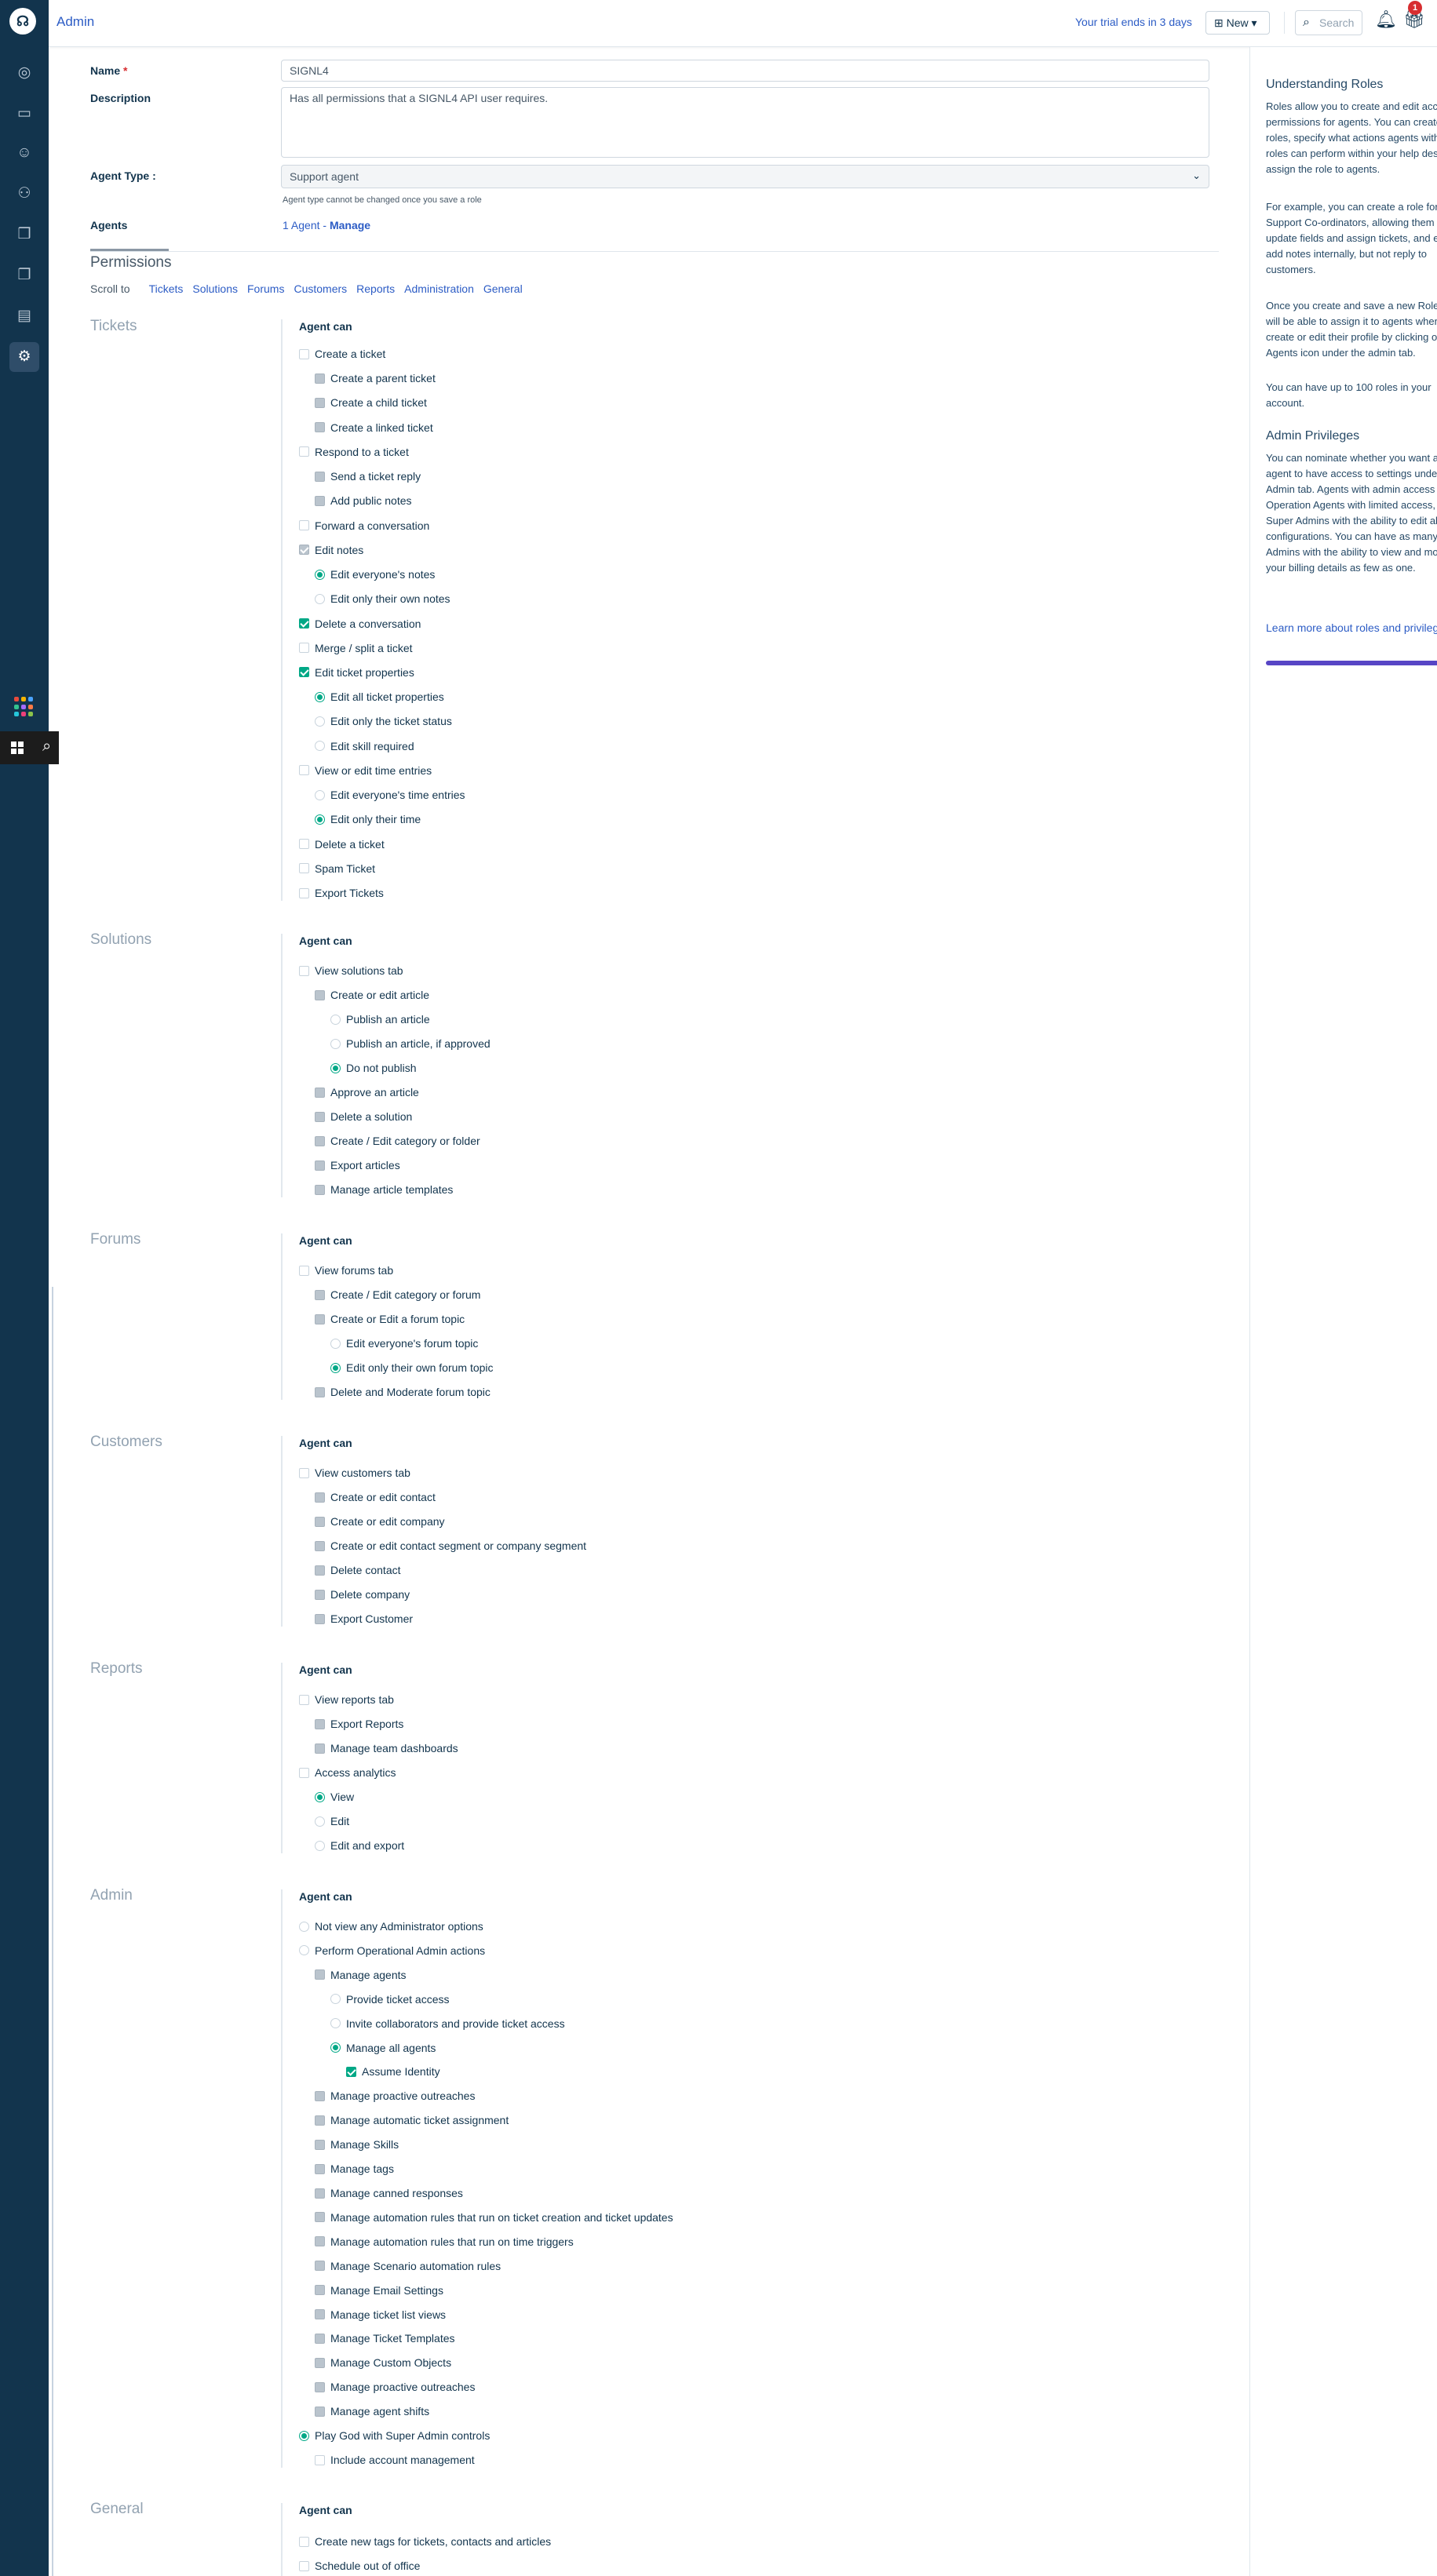  Describe the element at coordinates (371, 402) in the screenshot. I see `permission-item: Create a child ticket` at that location.